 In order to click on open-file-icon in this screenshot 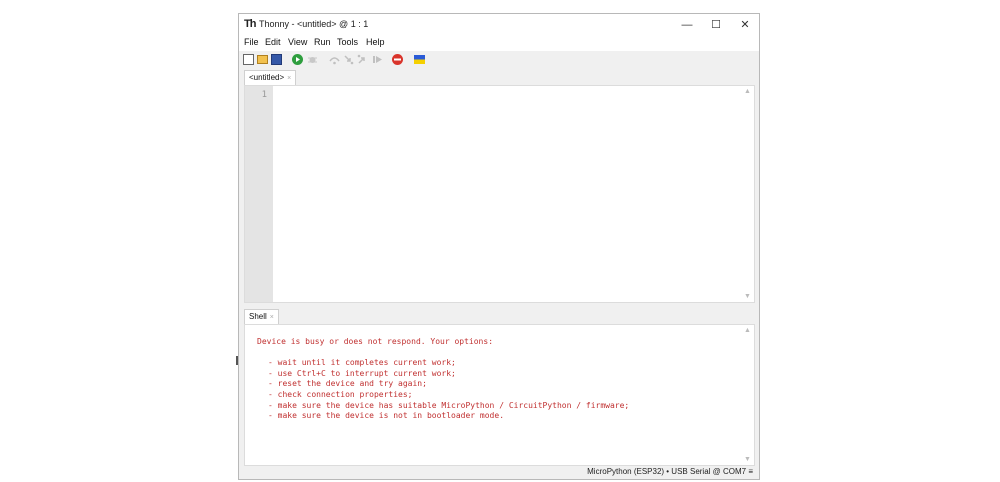, I will do `click(262, 59)`.